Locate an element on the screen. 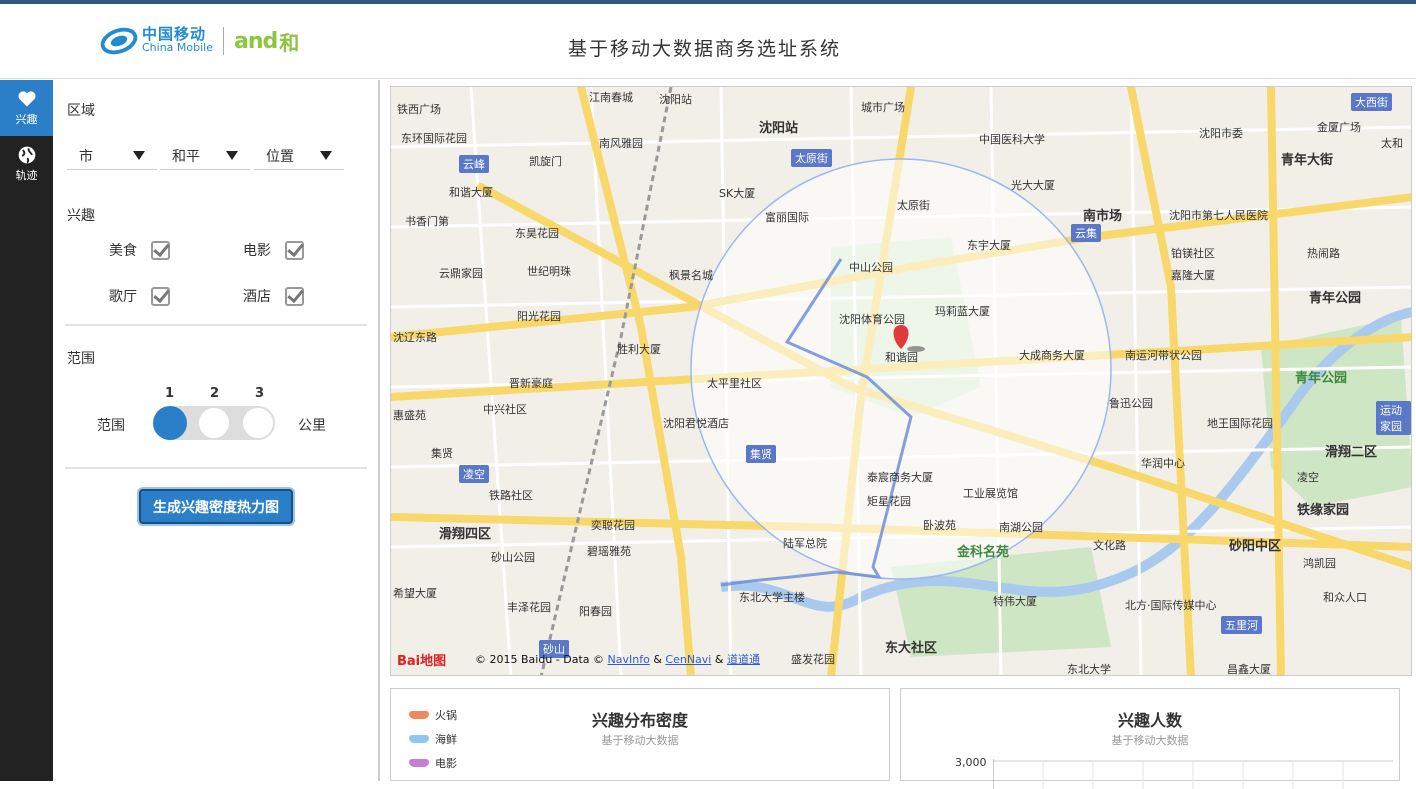  he-logo: 和 is located at coordinates (289, 42).